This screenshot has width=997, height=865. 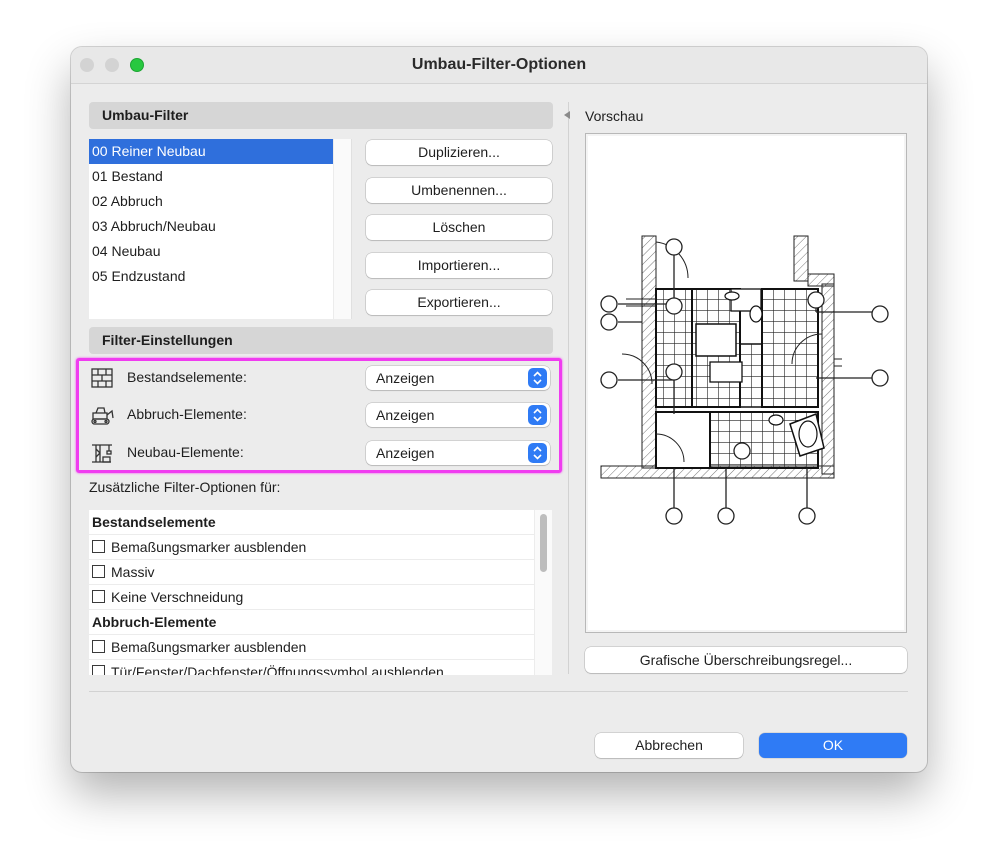 I want to click on options-scroll-thumb, so click(x=543, y=543).